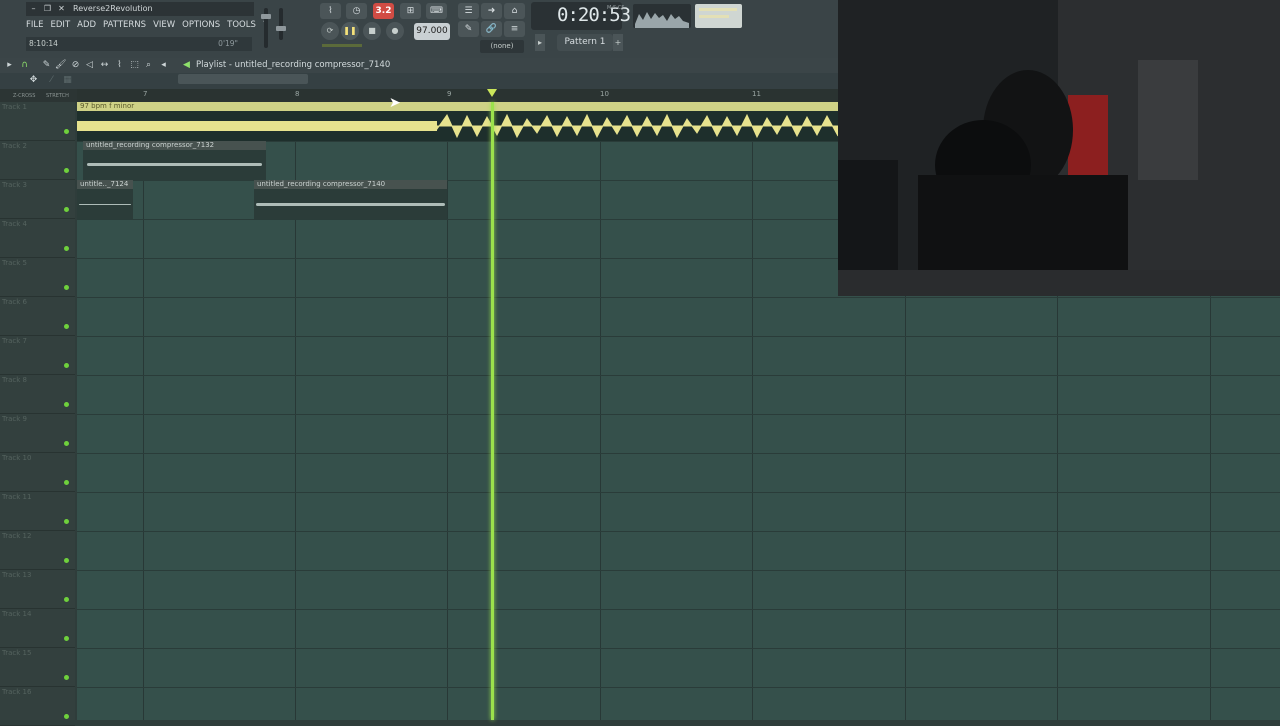 The width and height of the screenshot is (1280, 726). I want to click on arrangement-select: (none), so click(502, 46).